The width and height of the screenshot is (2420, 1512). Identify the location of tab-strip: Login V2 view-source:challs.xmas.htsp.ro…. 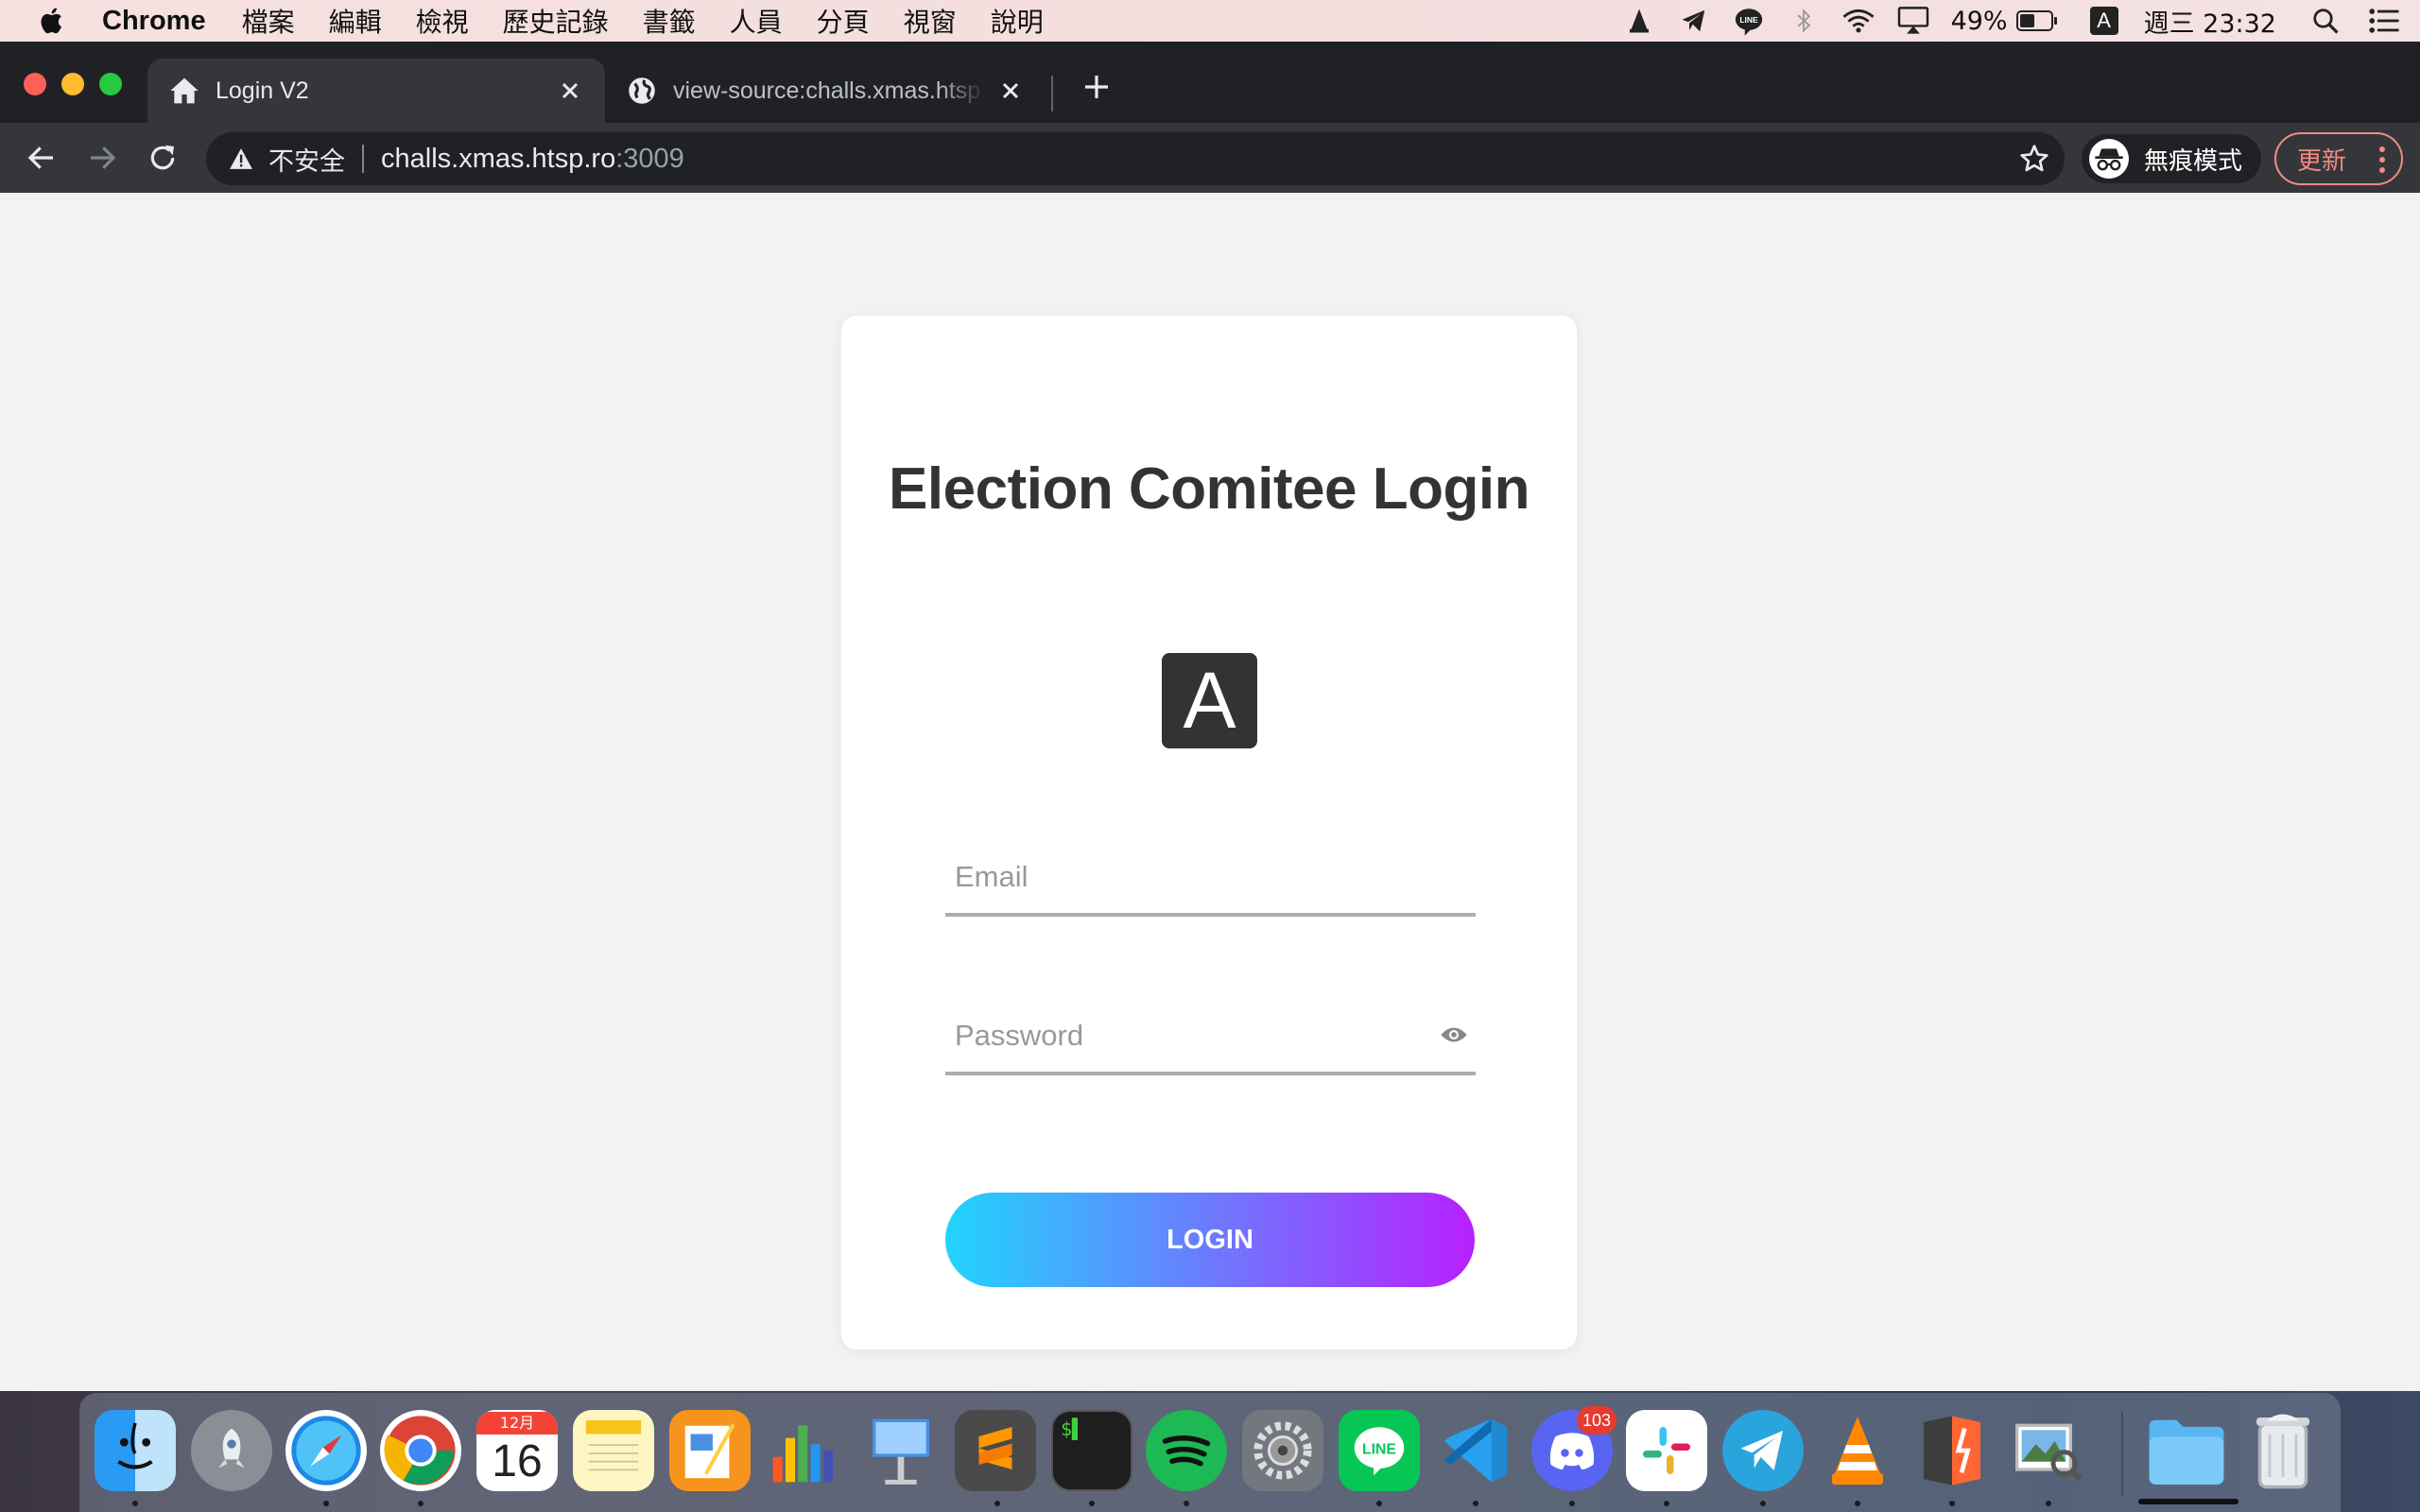
(1210, 82).